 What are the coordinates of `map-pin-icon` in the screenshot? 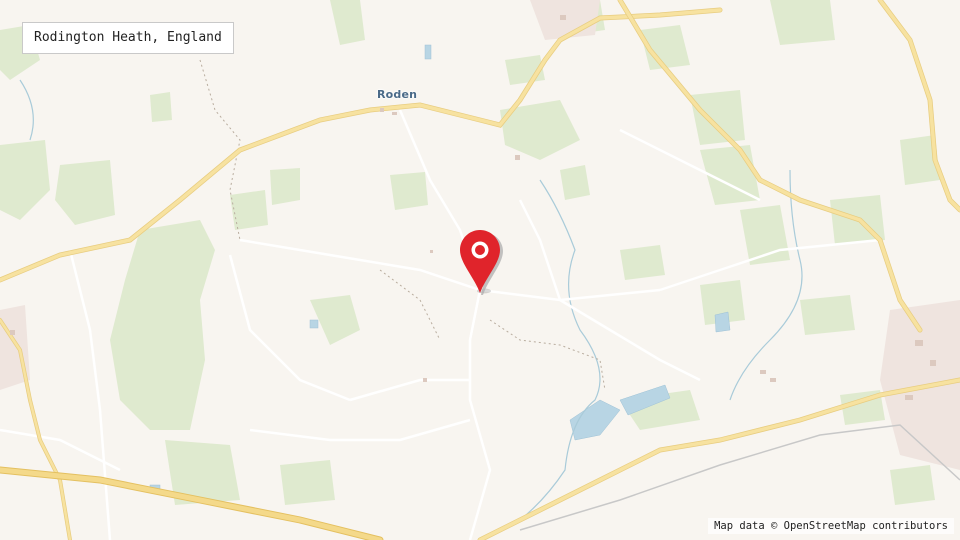 It's located at (481, 262).